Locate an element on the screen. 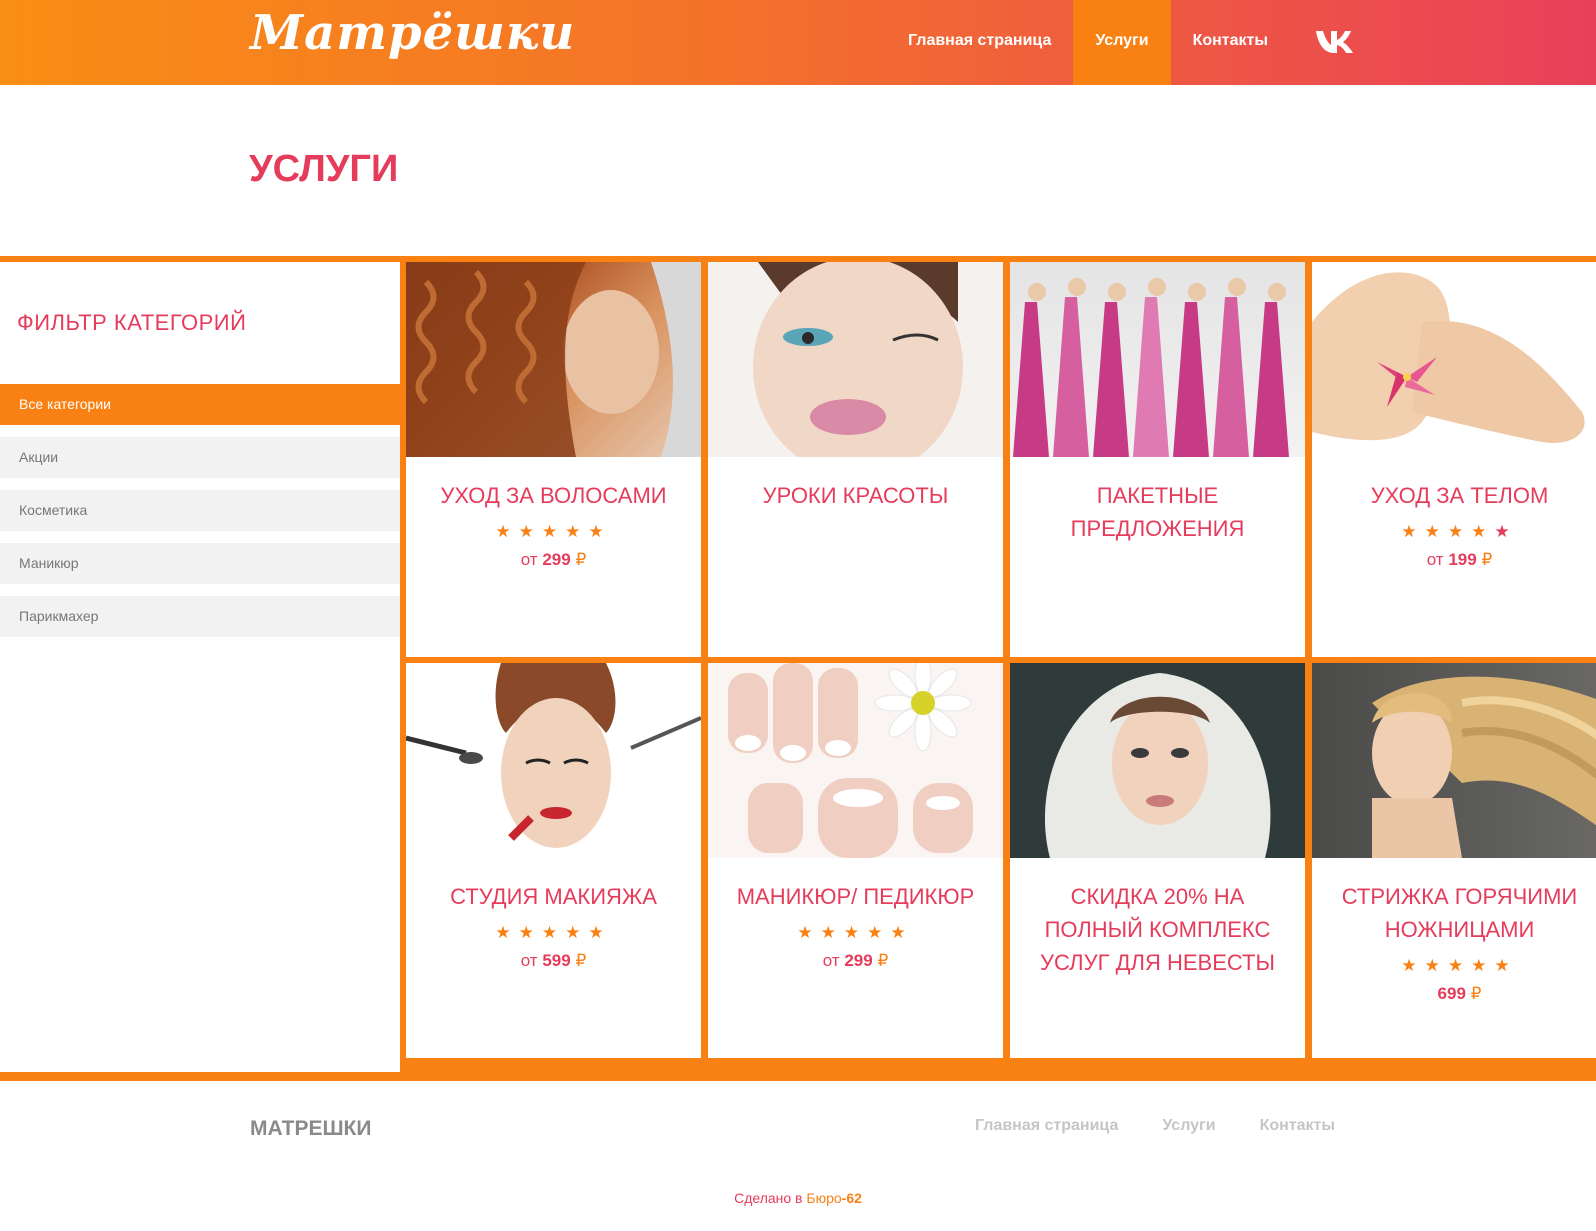 The height and width of the screenshot is (1231, 1596). service-card-hot-scissors: Стрижка горячими ножницами ★★★★★ 699 ₽ is located at coordinates (1454, 860).